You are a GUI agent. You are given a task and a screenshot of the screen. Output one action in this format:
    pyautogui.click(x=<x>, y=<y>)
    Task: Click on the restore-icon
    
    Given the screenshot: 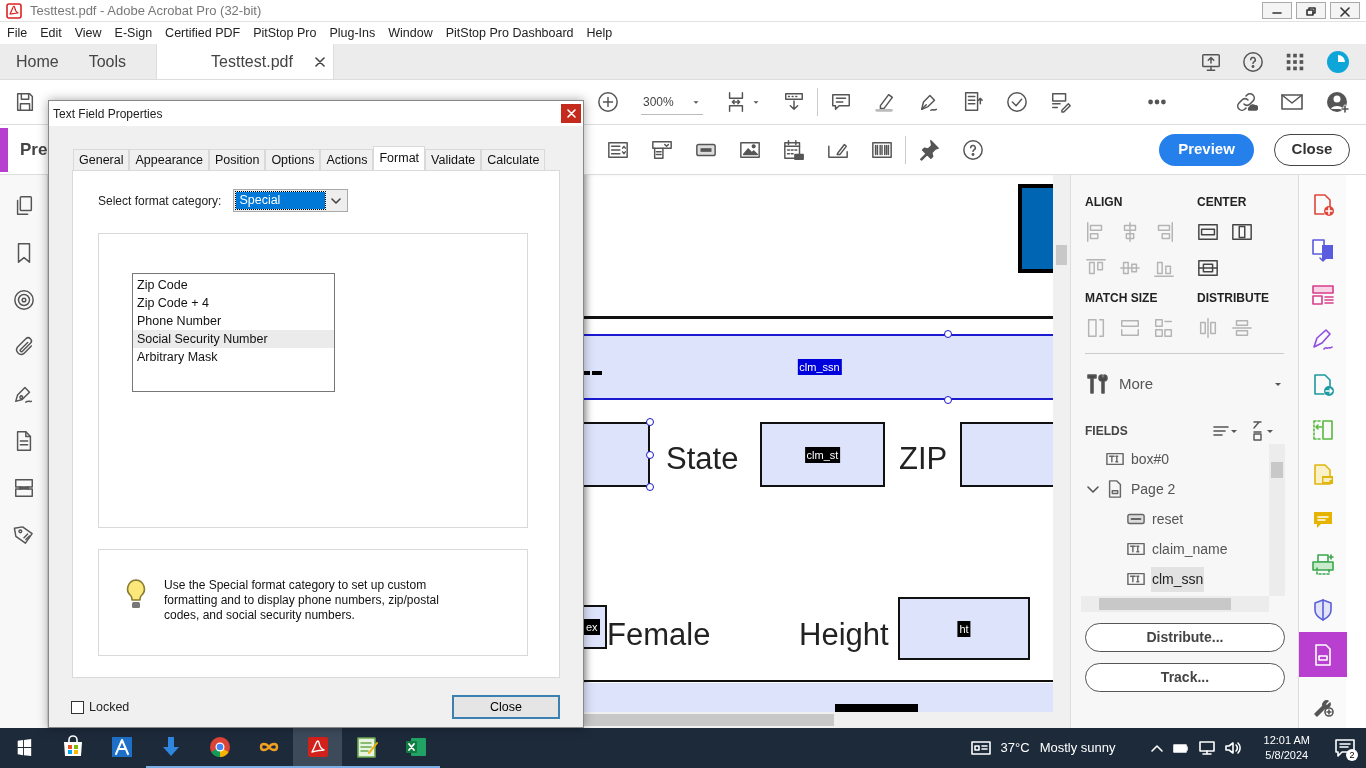 What is the action you would take?
    pyautogui.click(x=1311, y=10)
    